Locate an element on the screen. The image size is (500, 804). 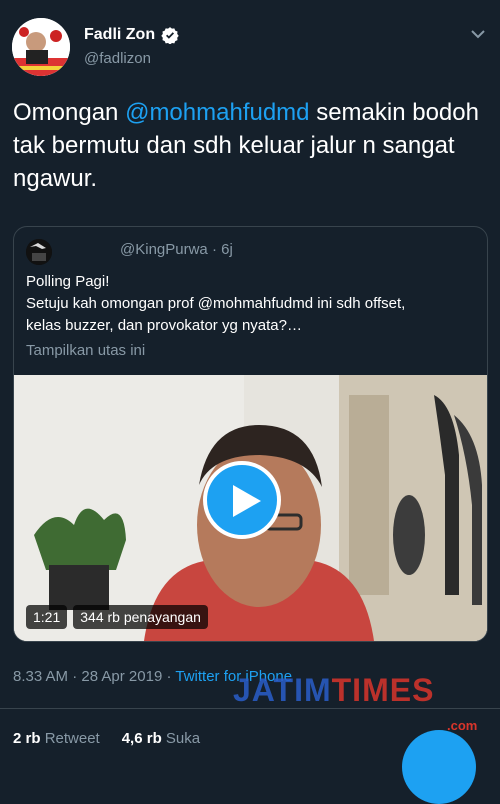
watermark-suffix: .com is located at coordinates (462, 725).